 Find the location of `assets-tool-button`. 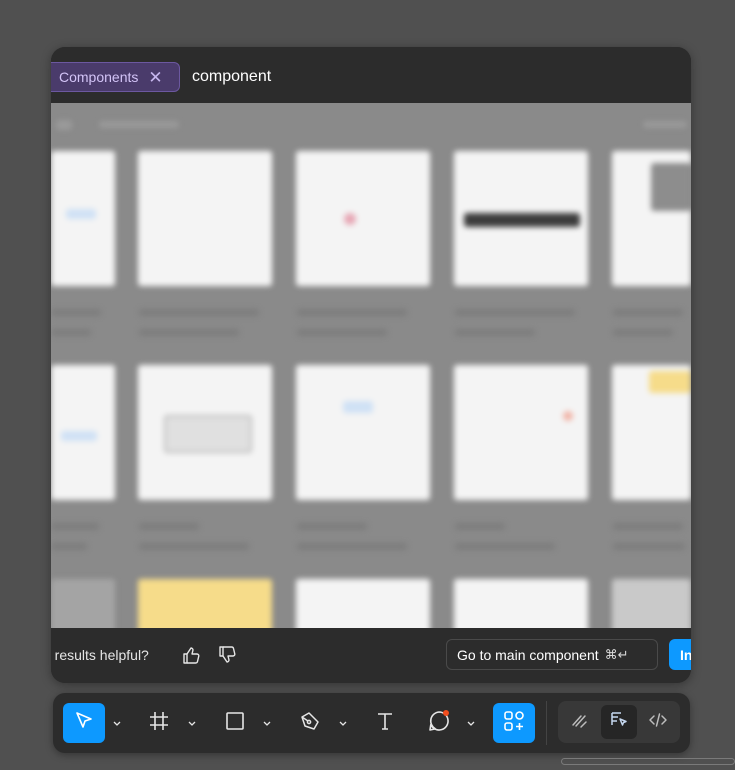

assets-tool-button is located at coordinates (514, 723).